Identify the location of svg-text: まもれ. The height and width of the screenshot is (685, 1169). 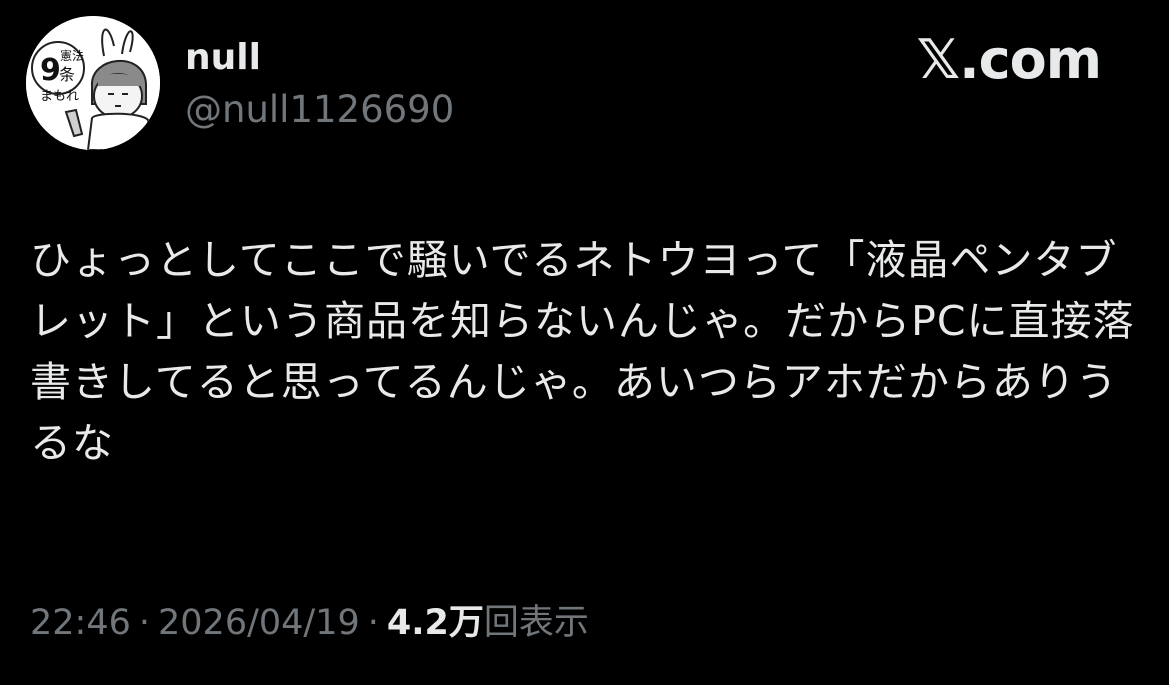
(59, 96).